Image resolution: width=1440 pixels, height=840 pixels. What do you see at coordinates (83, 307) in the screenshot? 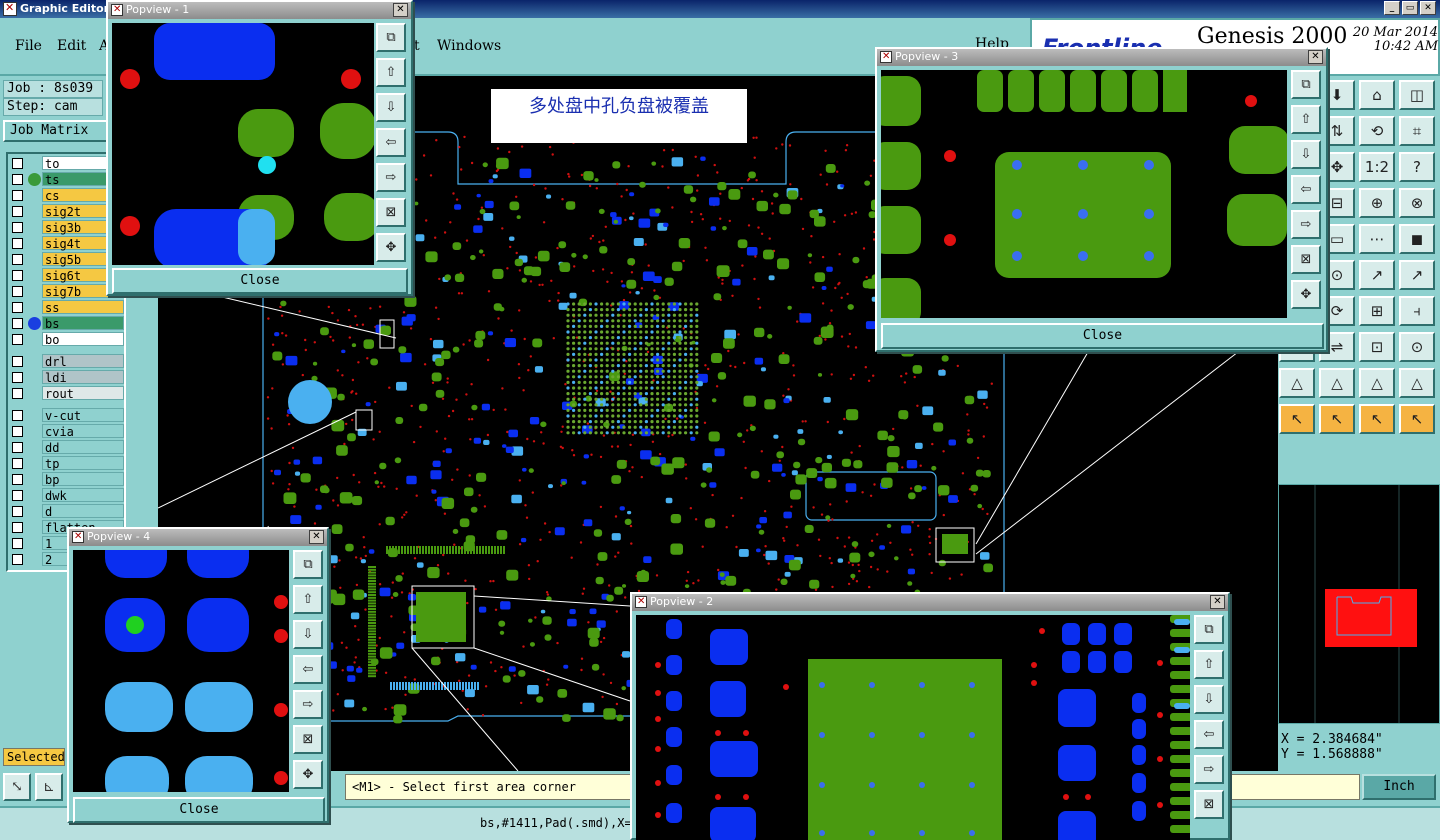
I see `layer-name: ss` at bounding box center [83, 307].